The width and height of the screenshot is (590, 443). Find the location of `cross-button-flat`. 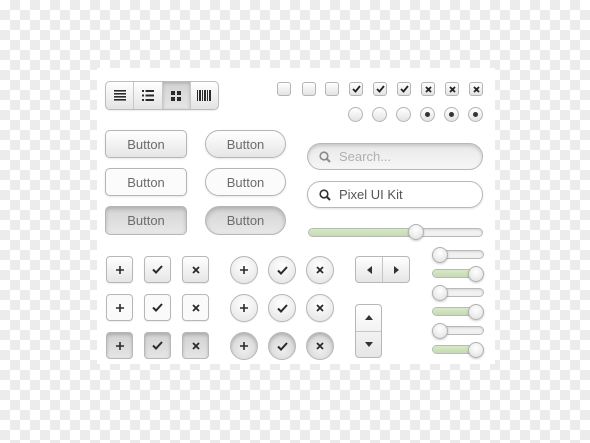

cross-button-flat is located at coordinates (195, 307).